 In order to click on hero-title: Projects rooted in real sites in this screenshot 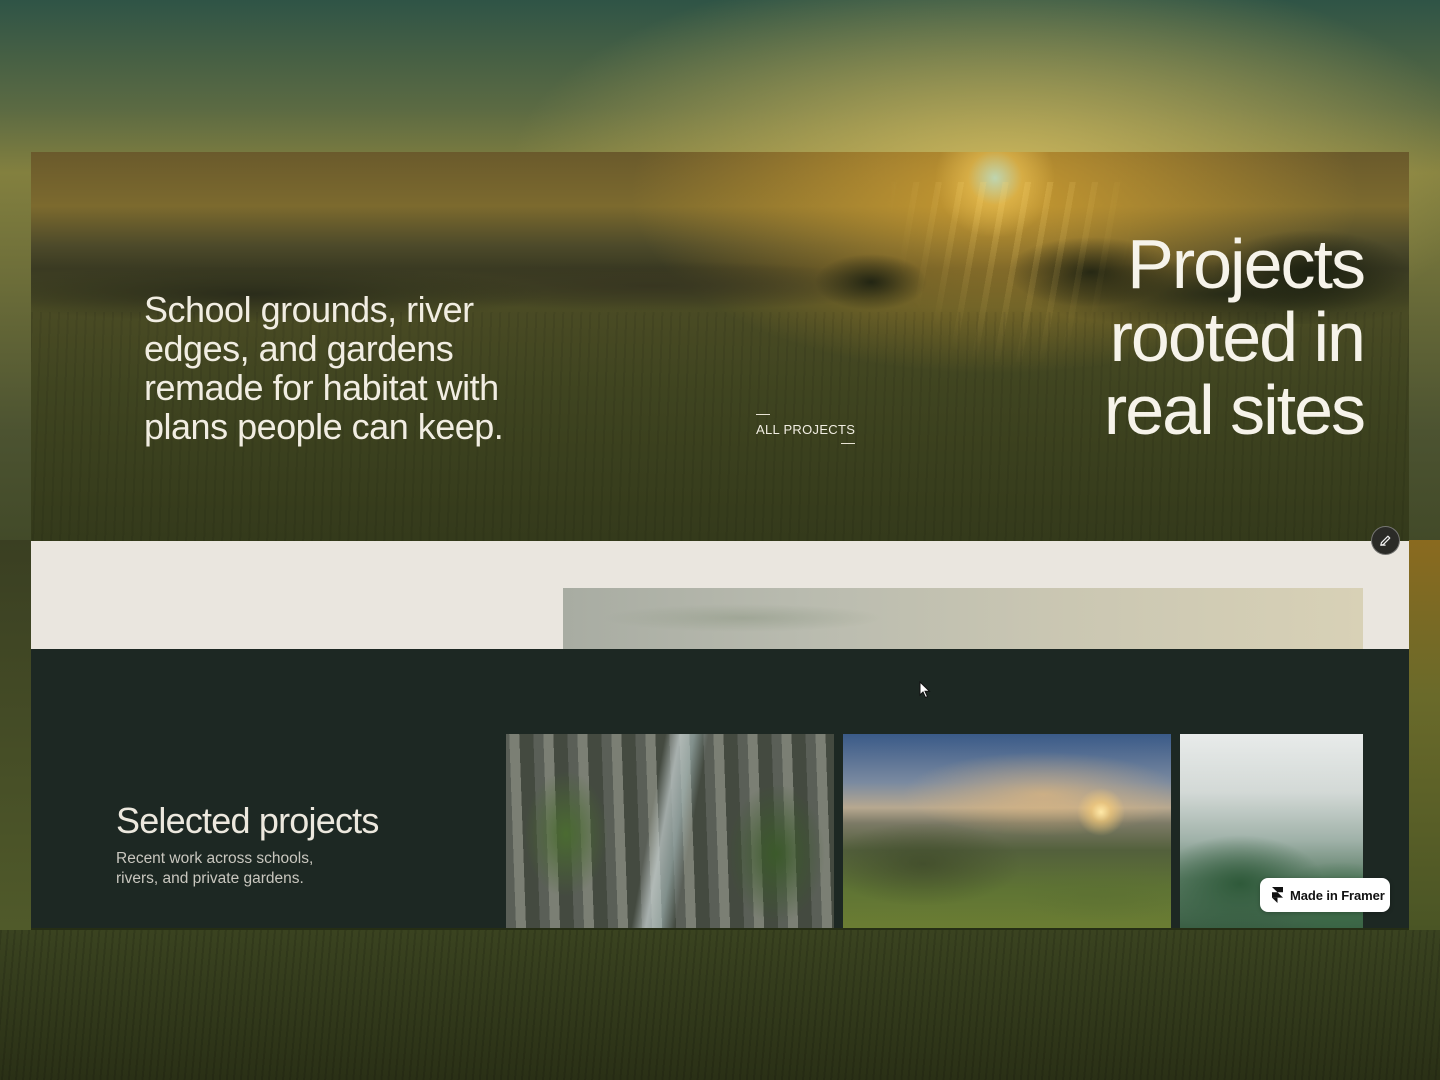, I will do `click(1150, 337)`.